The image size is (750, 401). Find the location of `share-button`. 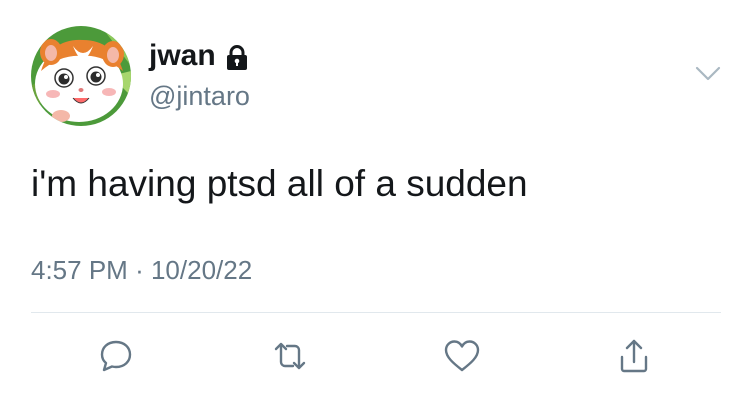

share-button is located at coordinates (634, 356).